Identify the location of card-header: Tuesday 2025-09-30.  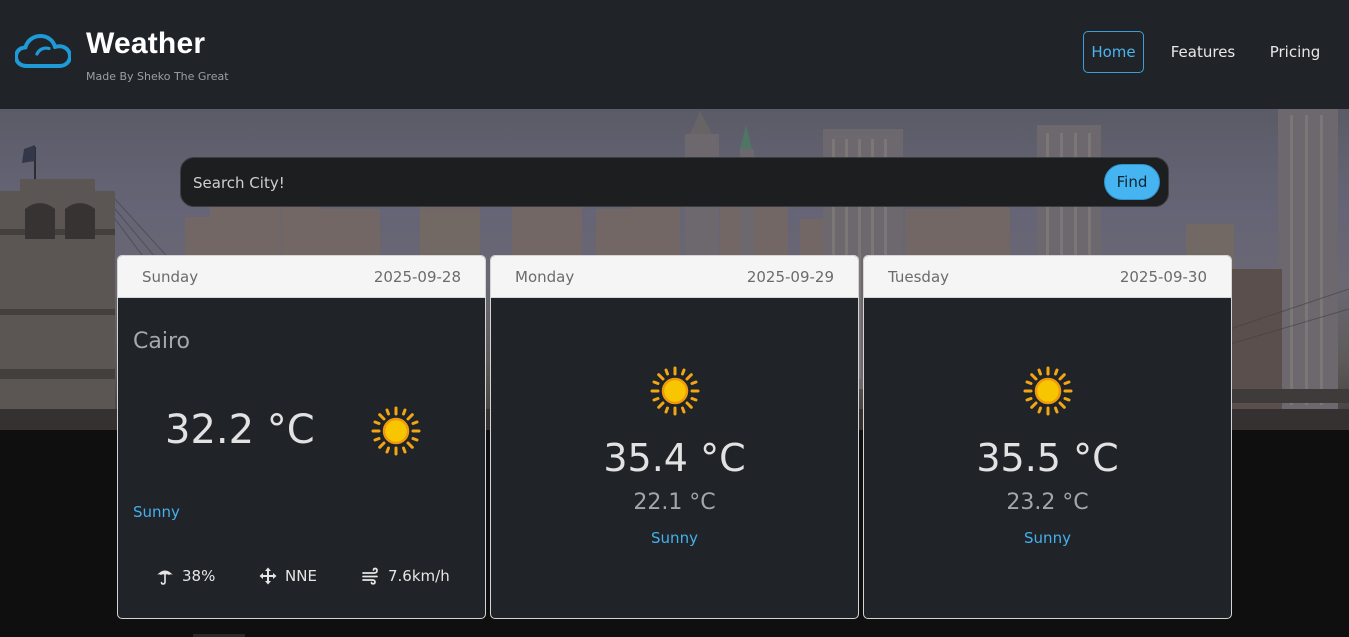
(1047, 277).